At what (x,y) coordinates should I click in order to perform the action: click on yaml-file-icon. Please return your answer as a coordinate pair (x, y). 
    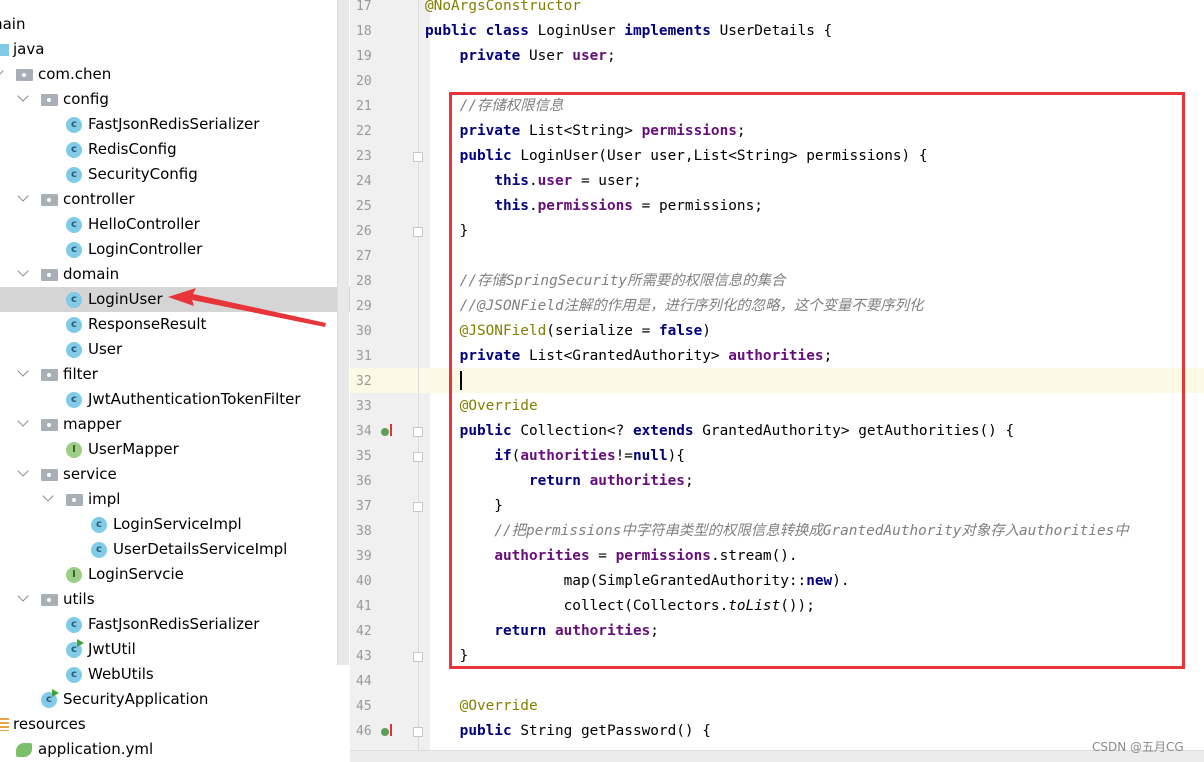
    Looking at the image, I should click on (24, 750).